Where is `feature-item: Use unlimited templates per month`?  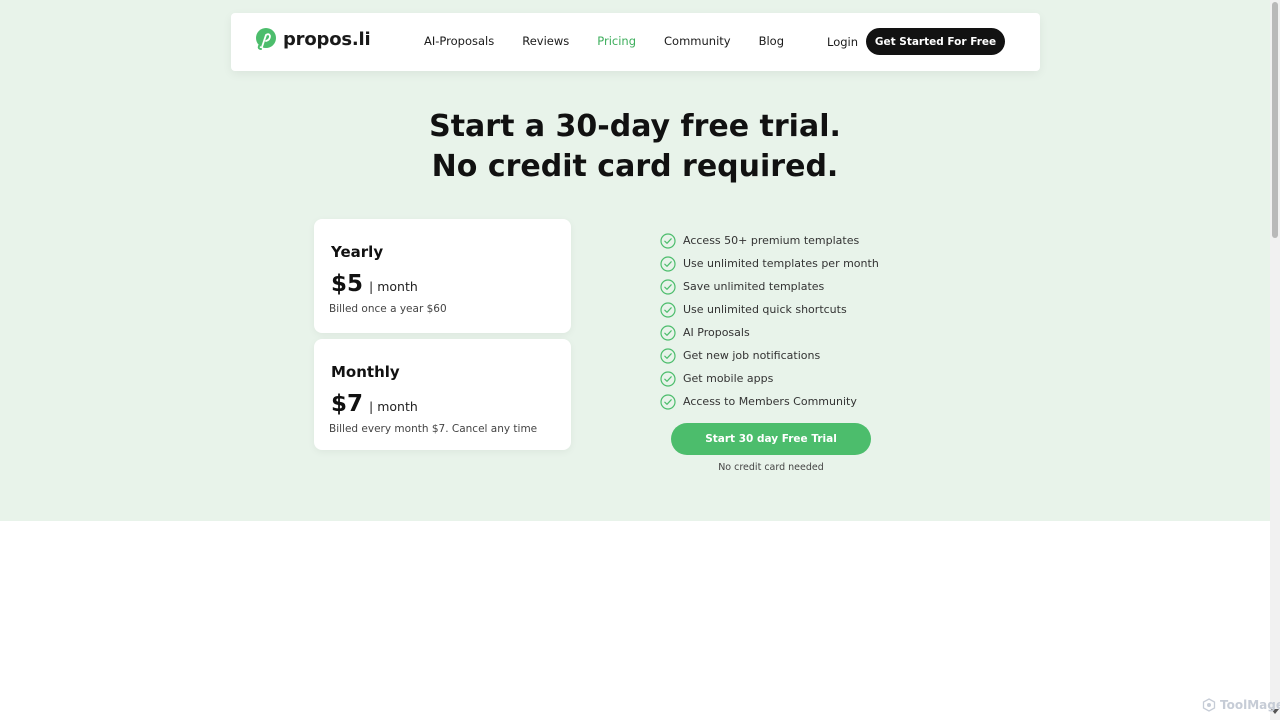 feature-item: Use unlimited templates per month is located at coordinates (769, 263).